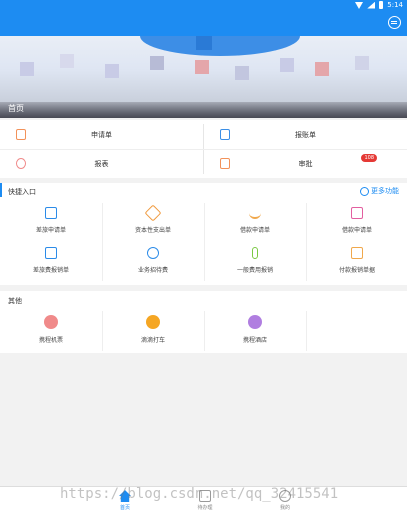 The image size is (407, 516). What do you see at coordinates (255, 222) in the screenshot?
I see `quick-item-loan-apply: 借款申请单` at bounding box center [255, 222].